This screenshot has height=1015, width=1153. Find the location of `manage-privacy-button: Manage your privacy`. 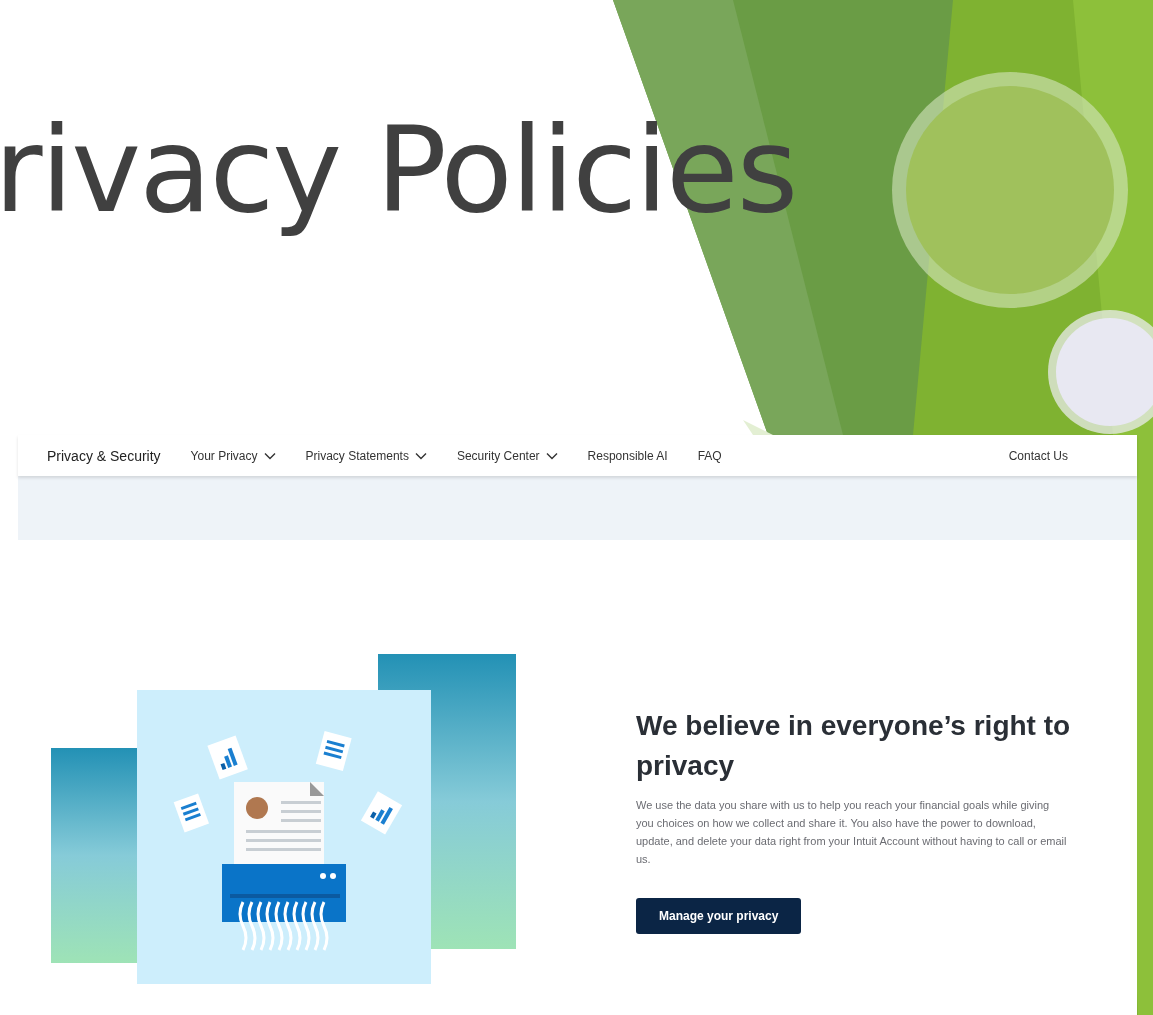

manage-privacy-button: Manage your privacy is located at coordinates (719, 916).